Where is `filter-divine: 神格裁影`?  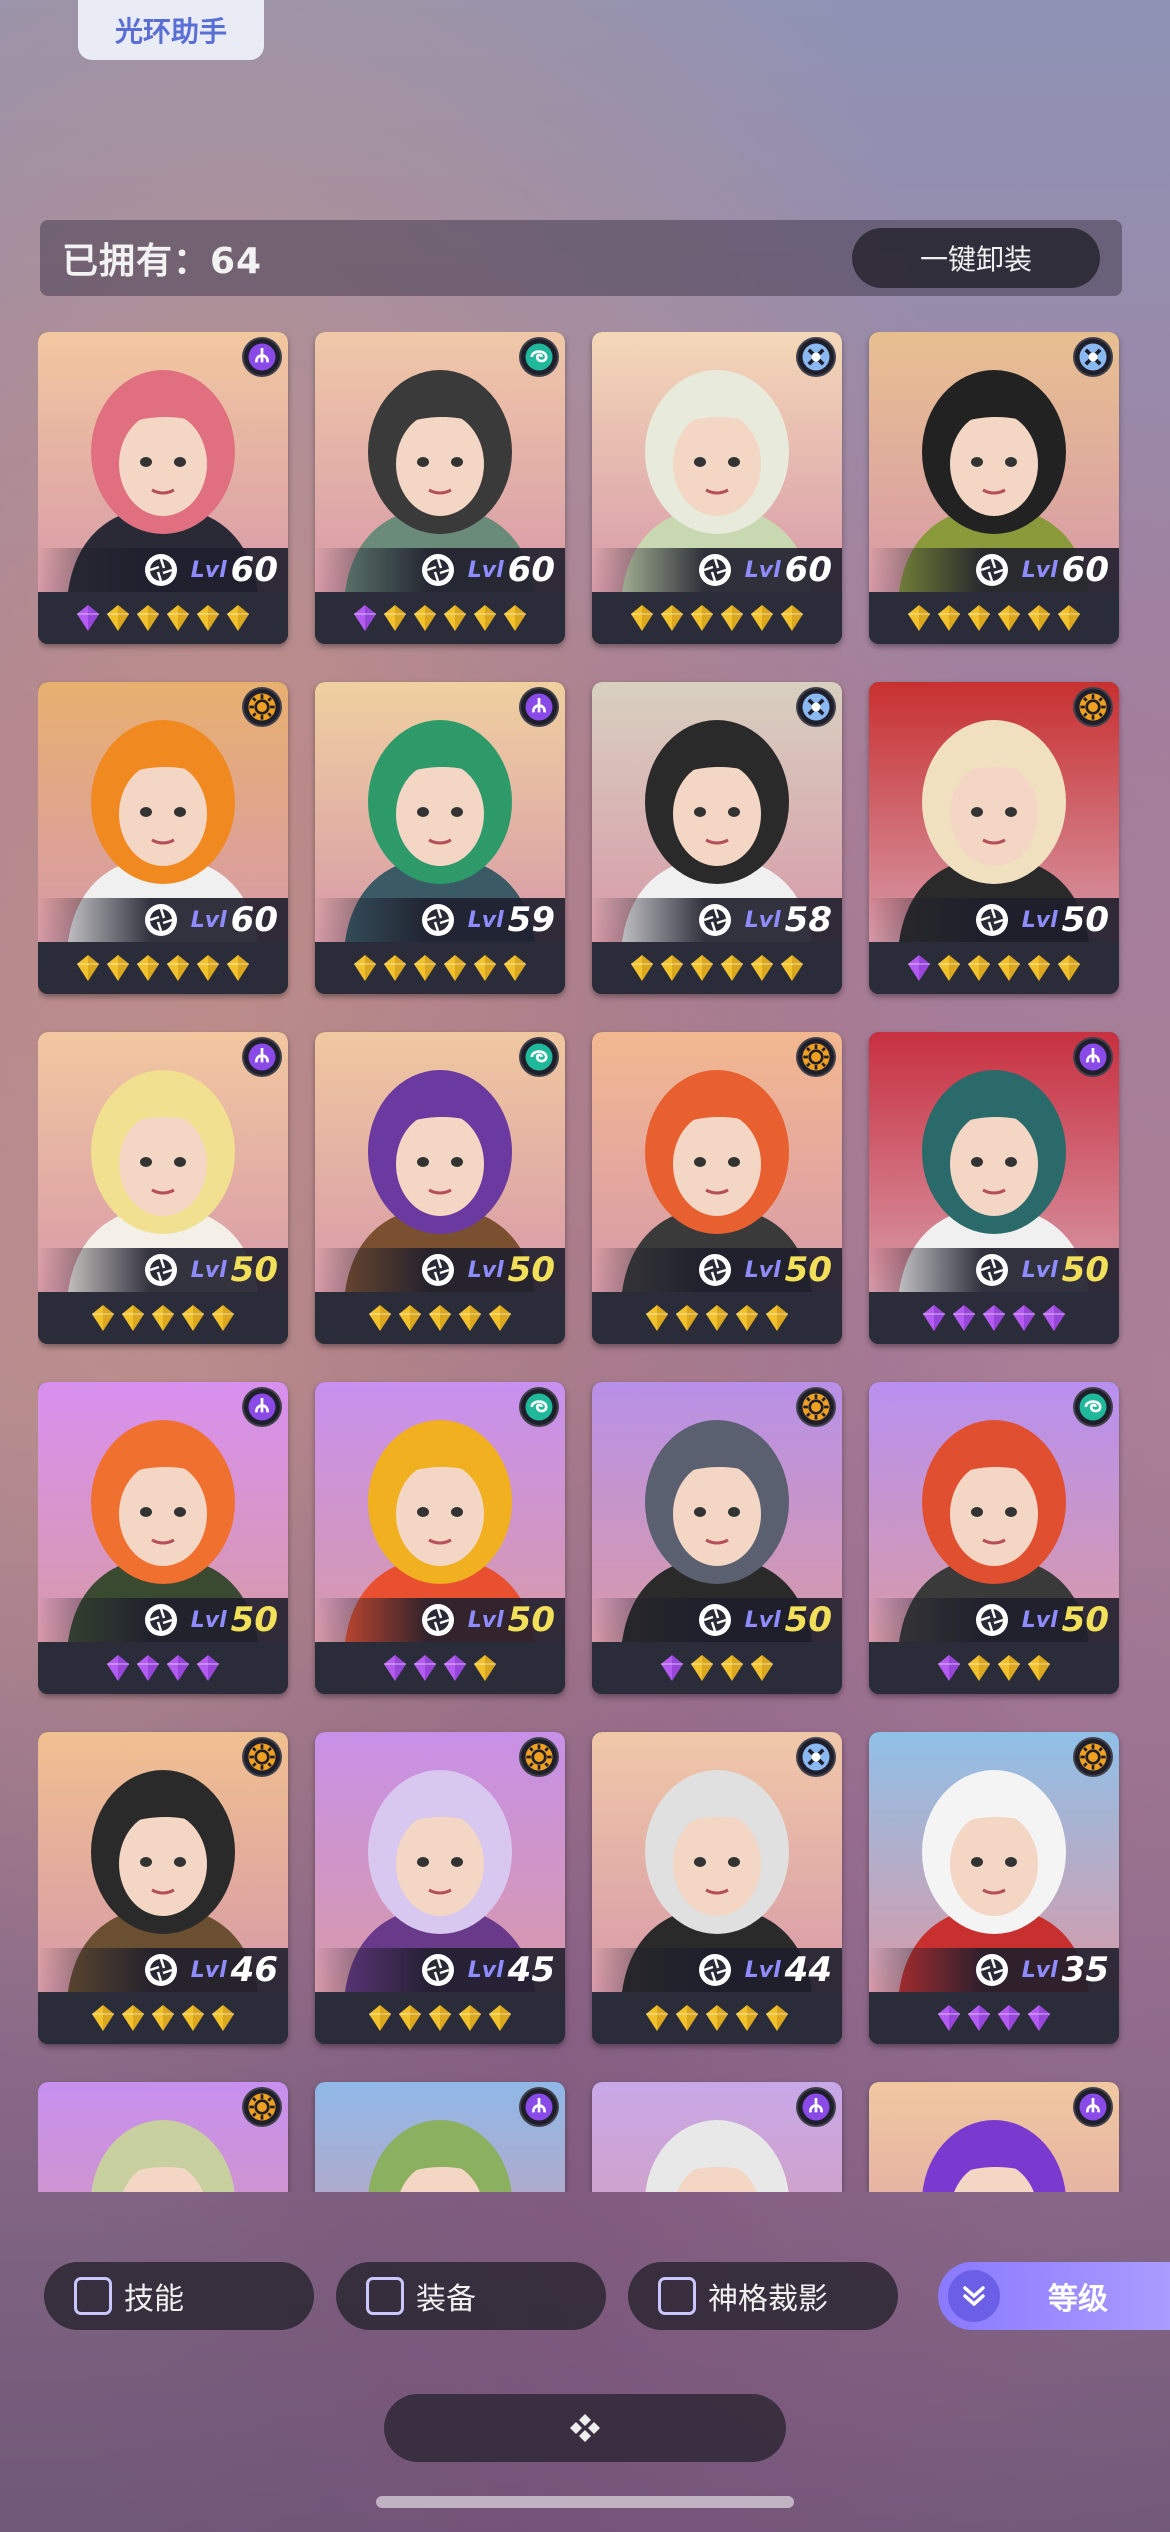 filter-divine: 神格裁影 is located at coordinates (763, 2296).